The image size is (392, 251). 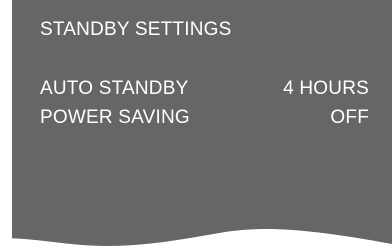 I want to click on auto-standby-value: 4 HOURS, so click(x=326, y=88).